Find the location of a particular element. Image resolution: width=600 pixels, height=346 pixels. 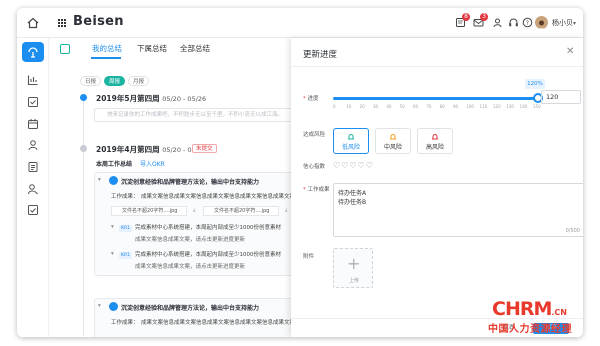

pill-daily: 日报 is located at coordinates (91, 81).